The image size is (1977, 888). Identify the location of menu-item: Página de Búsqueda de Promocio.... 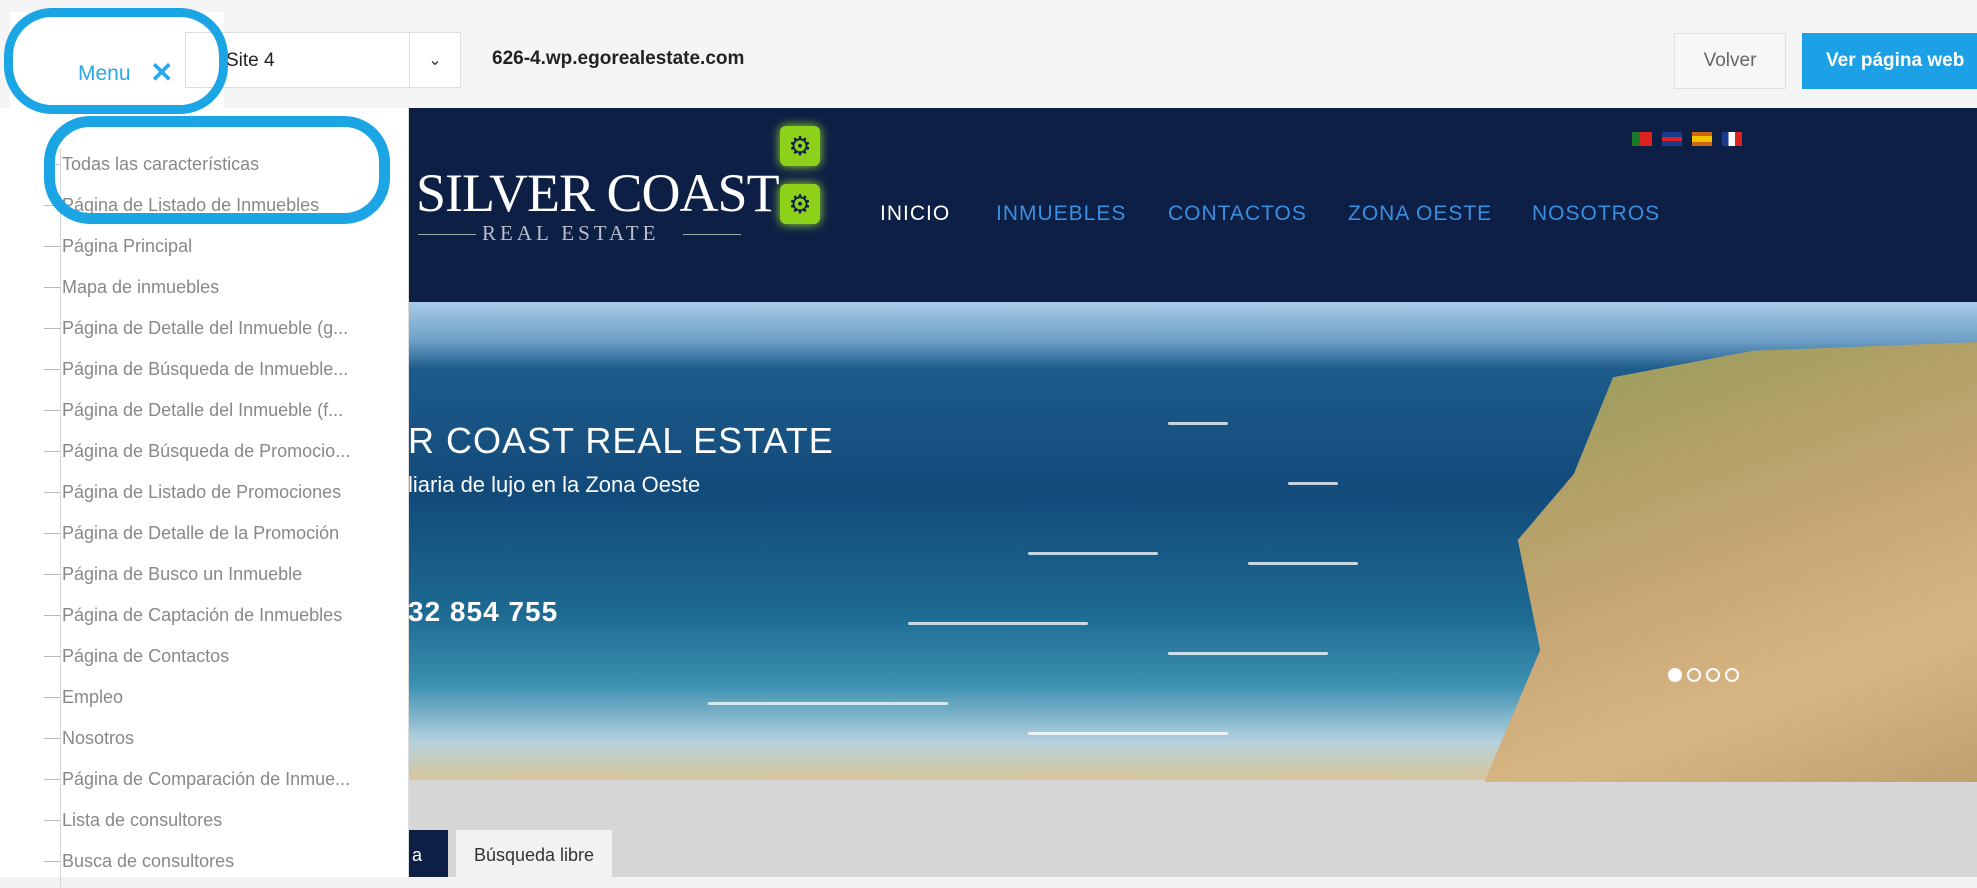
(218, 451).